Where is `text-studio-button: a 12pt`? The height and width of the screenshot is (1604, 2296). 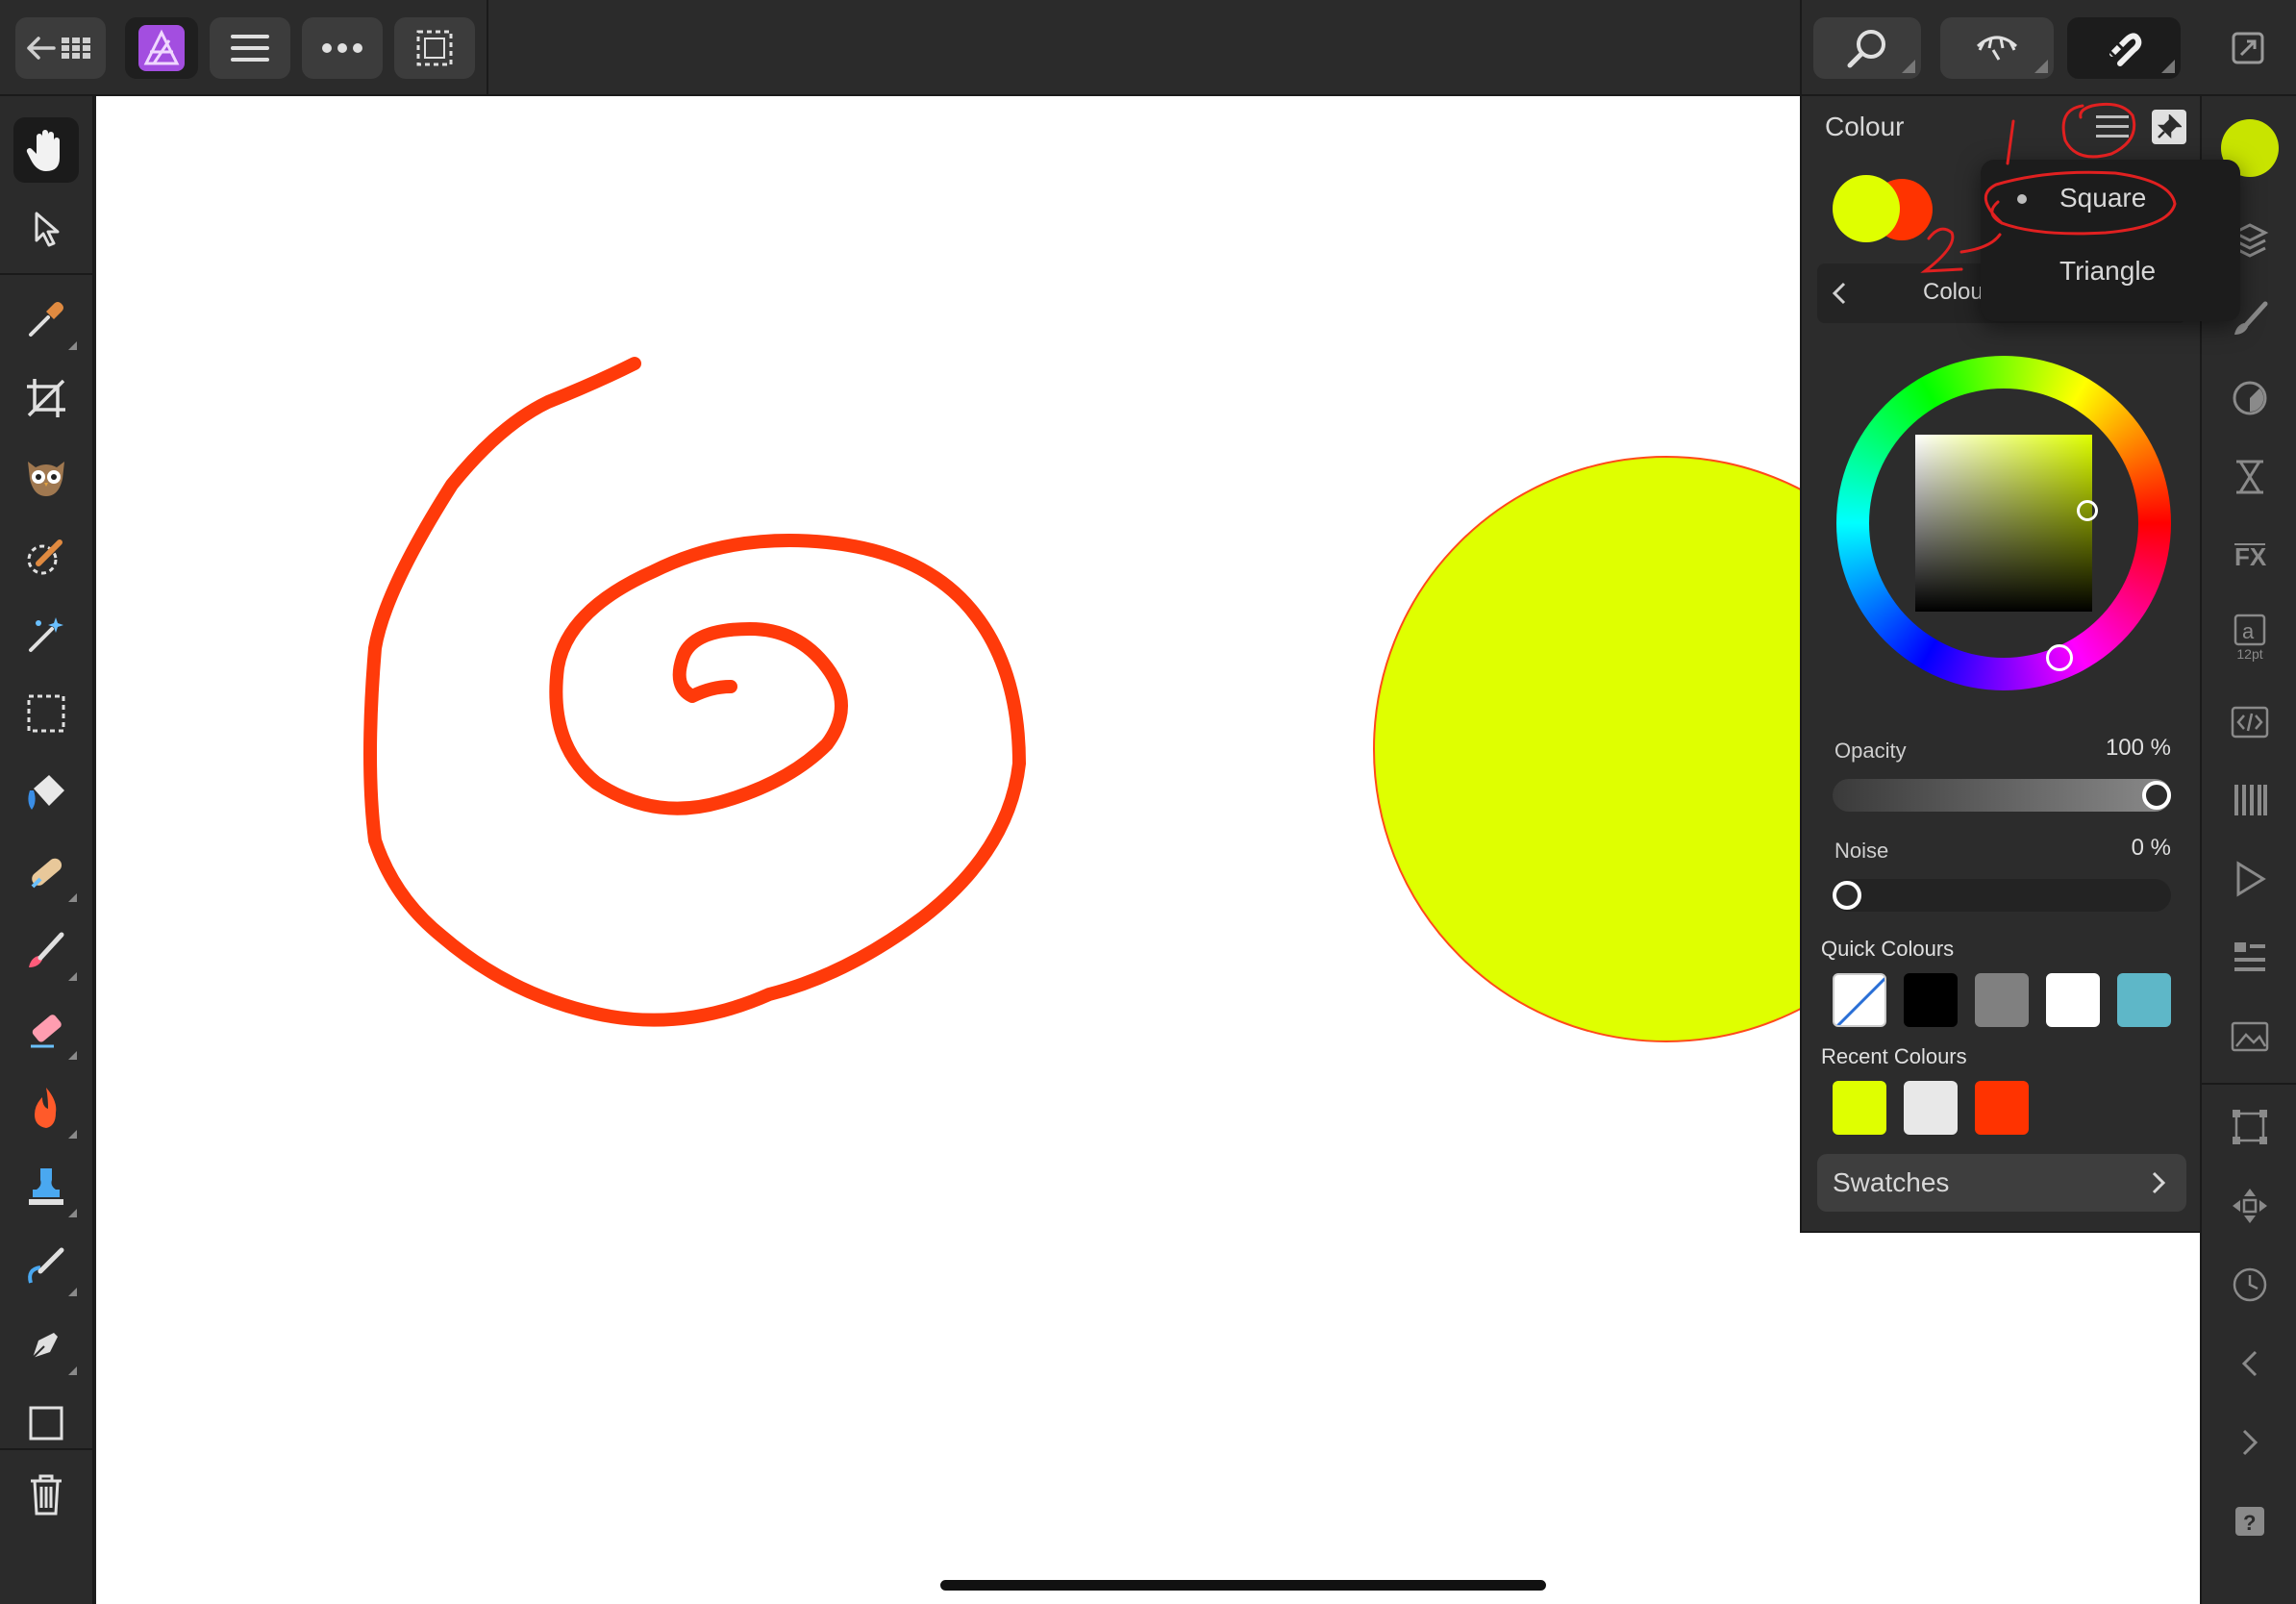 text-studio-button: a 12pt is located at coordinates (2250, 637).